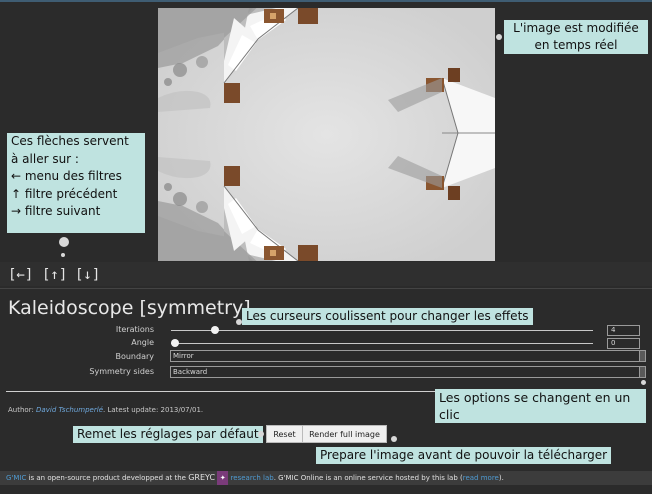 Image resolution: width=652 pixels, height=494 pixels. I want to click on research-lab-link: research lab, so click(252, 478).